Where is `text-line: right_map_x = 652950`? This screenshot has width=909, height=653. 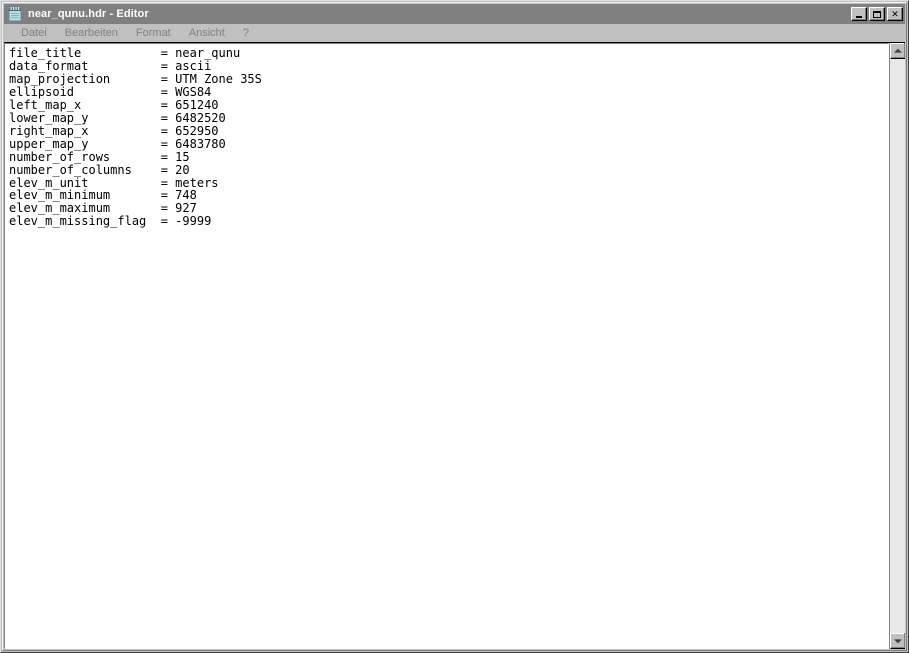 text-line: right_map_x = 652950 is located at coordinates (114, 130).